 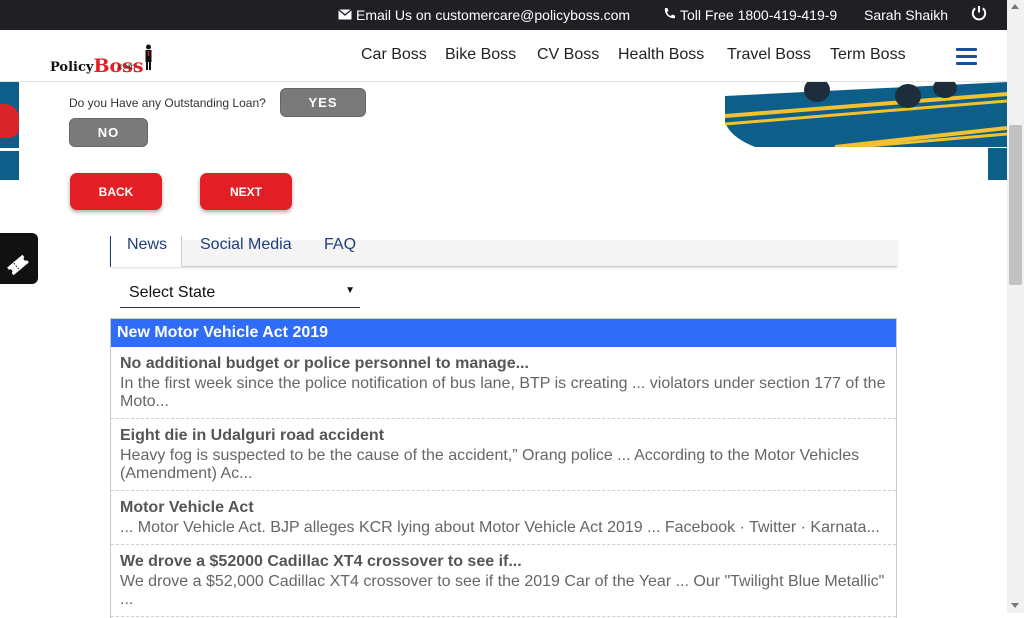 I want to click on red-car-illustration, so click(x=9, y=121).